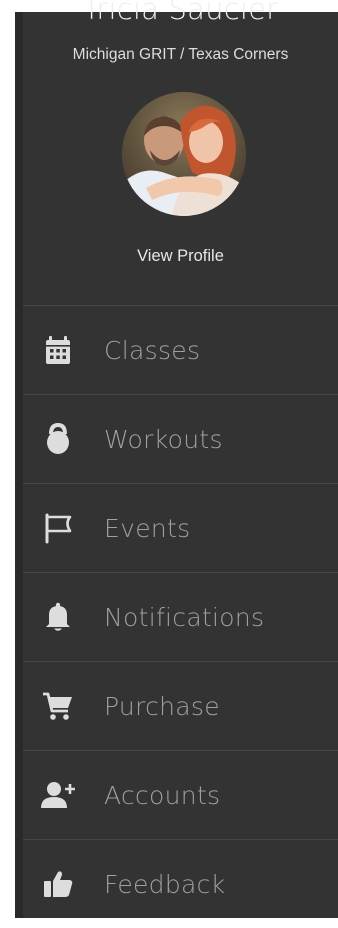  Describe the element at coordinates (180, 13) in the screenshot. I see `user-name: Tricia Saucier` at that location.